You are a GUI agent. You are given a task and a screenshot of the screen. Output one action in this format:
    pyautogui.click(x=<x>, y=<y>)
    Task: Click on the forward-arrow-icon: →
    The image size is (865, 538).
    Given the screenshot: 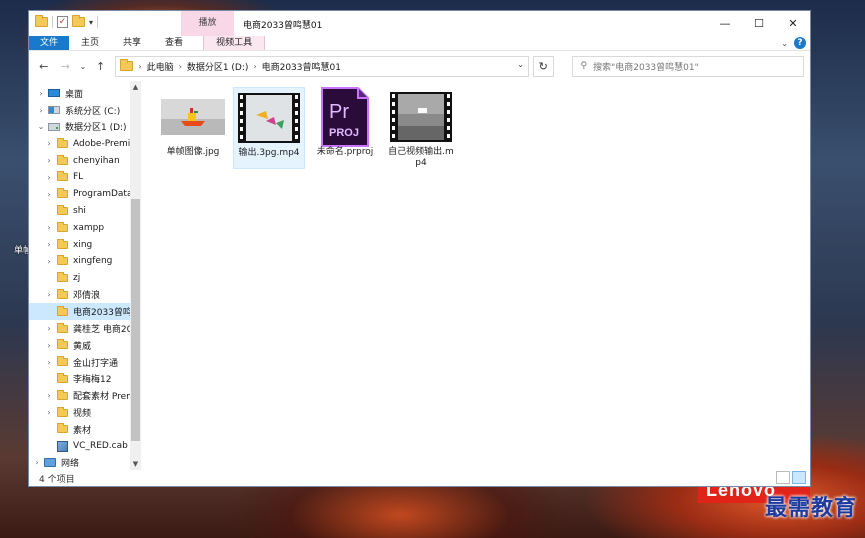 What is the action you would take?
    pyautogui.click(x=66, y=66)
    